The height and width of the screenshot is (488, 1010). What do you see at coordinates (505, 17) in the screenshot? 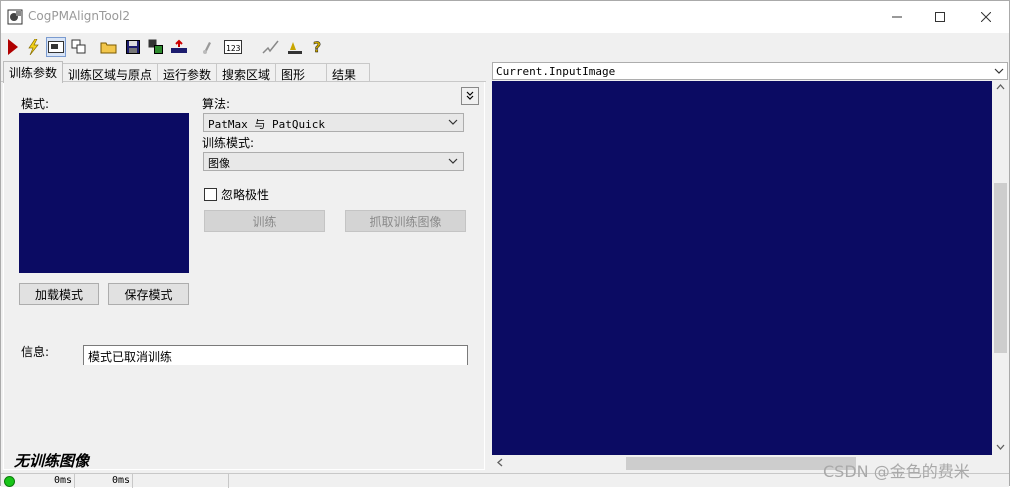
I see `title-bar: CogPMAlignTool2` at bounding box center [505, 17].